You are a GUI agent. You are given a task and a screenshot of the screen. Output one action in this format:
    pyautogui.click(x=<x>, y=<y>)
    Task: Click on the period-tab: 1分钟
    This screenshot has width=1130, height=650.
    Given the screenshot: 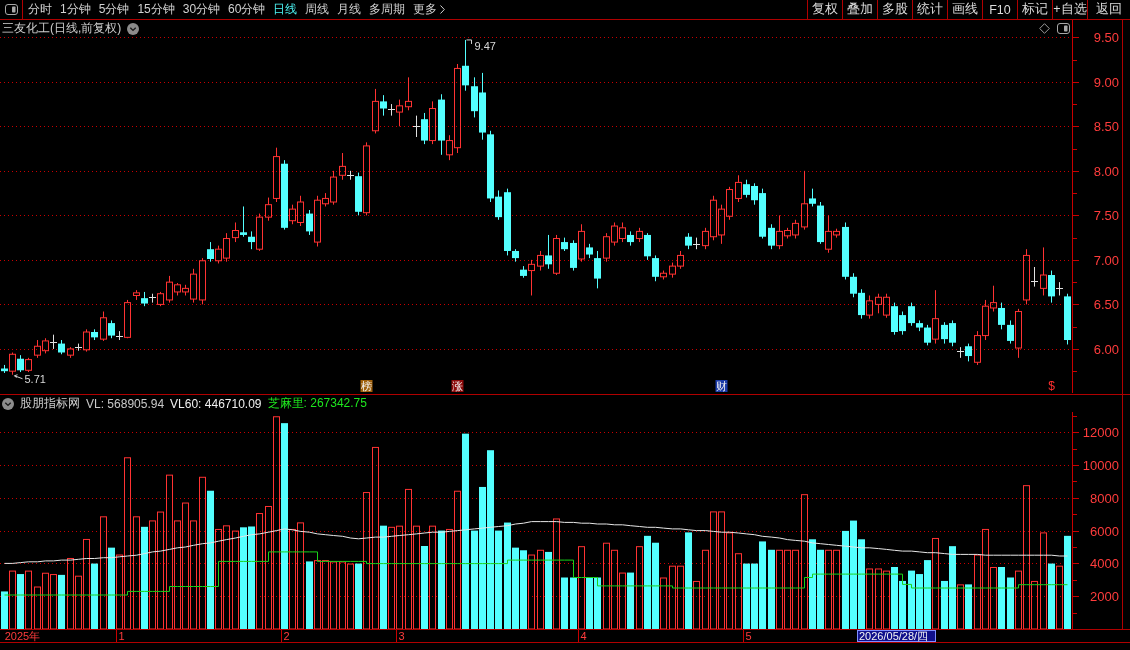 What is the action you would take?
    pyautogui.click(x=75, y=9)
    